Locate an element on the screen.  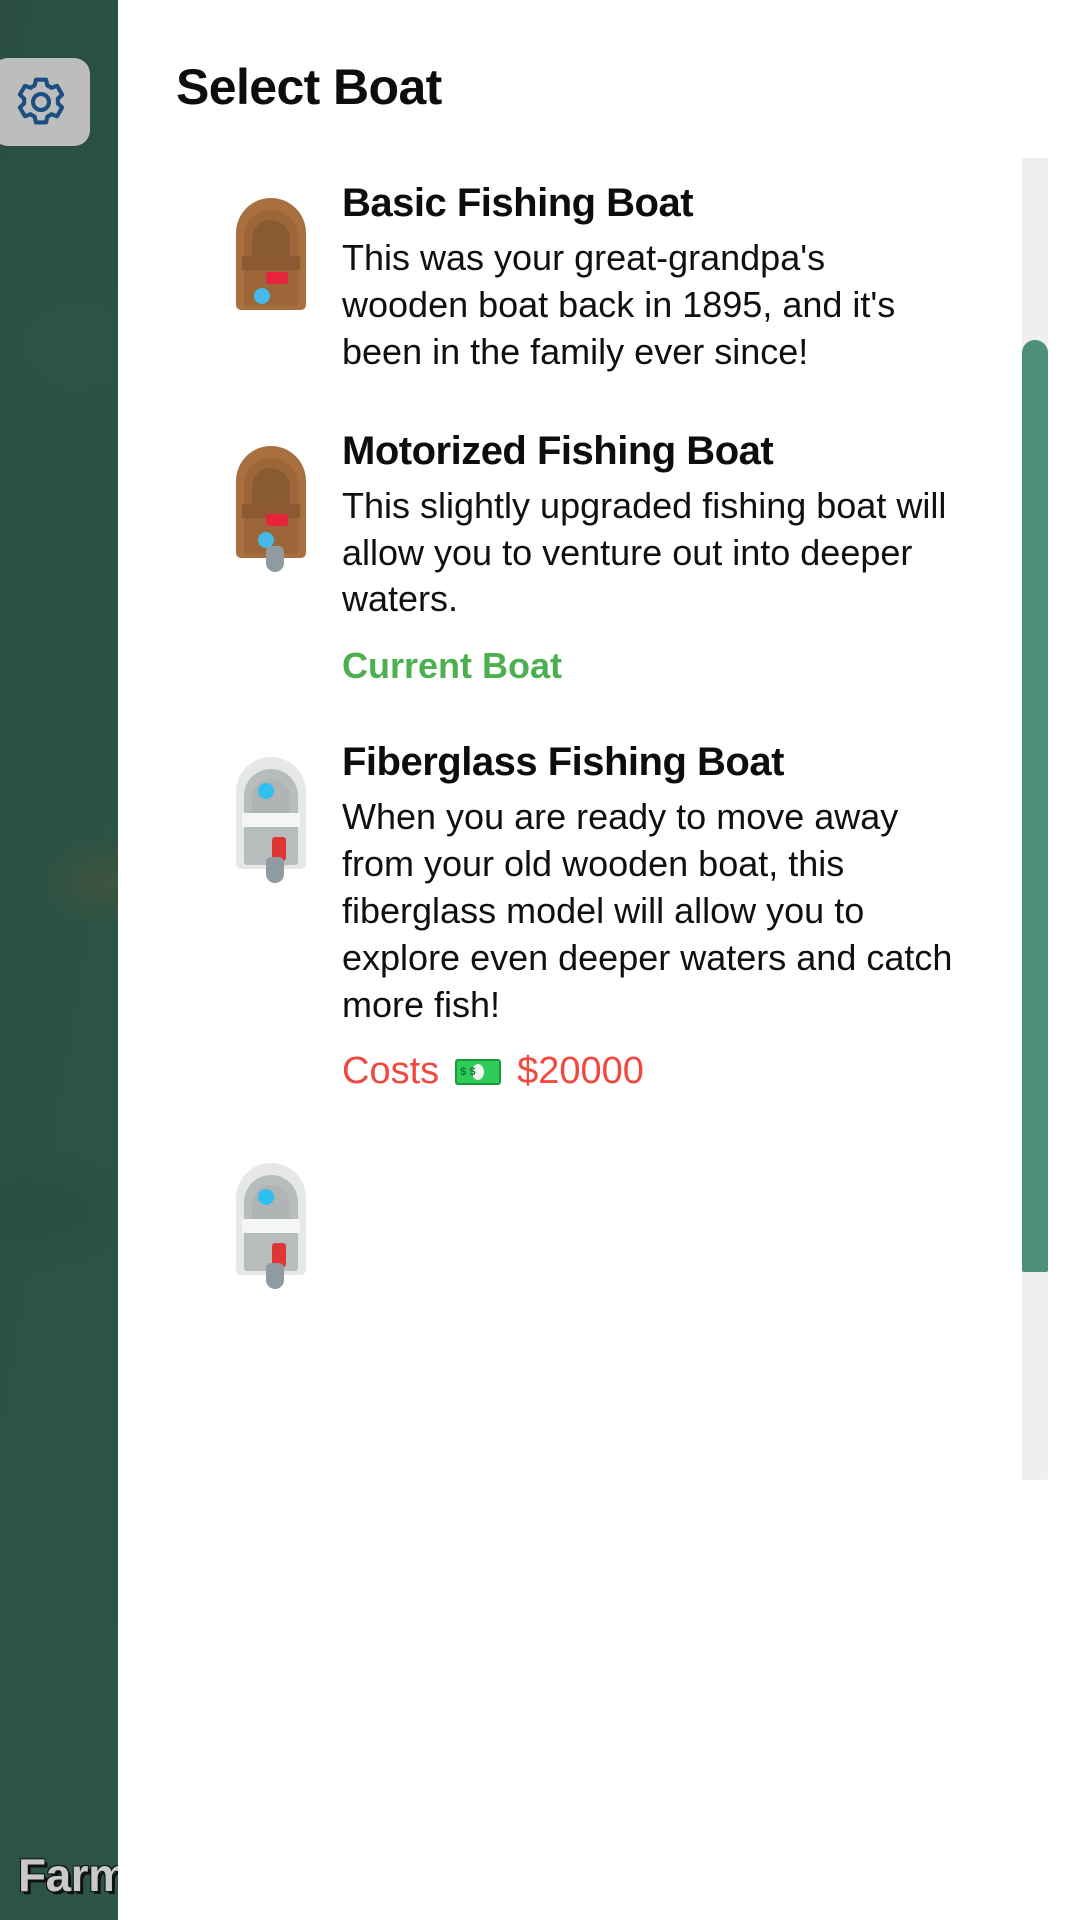
wooden-motorboat-icon is located at coordinates (271, 508).